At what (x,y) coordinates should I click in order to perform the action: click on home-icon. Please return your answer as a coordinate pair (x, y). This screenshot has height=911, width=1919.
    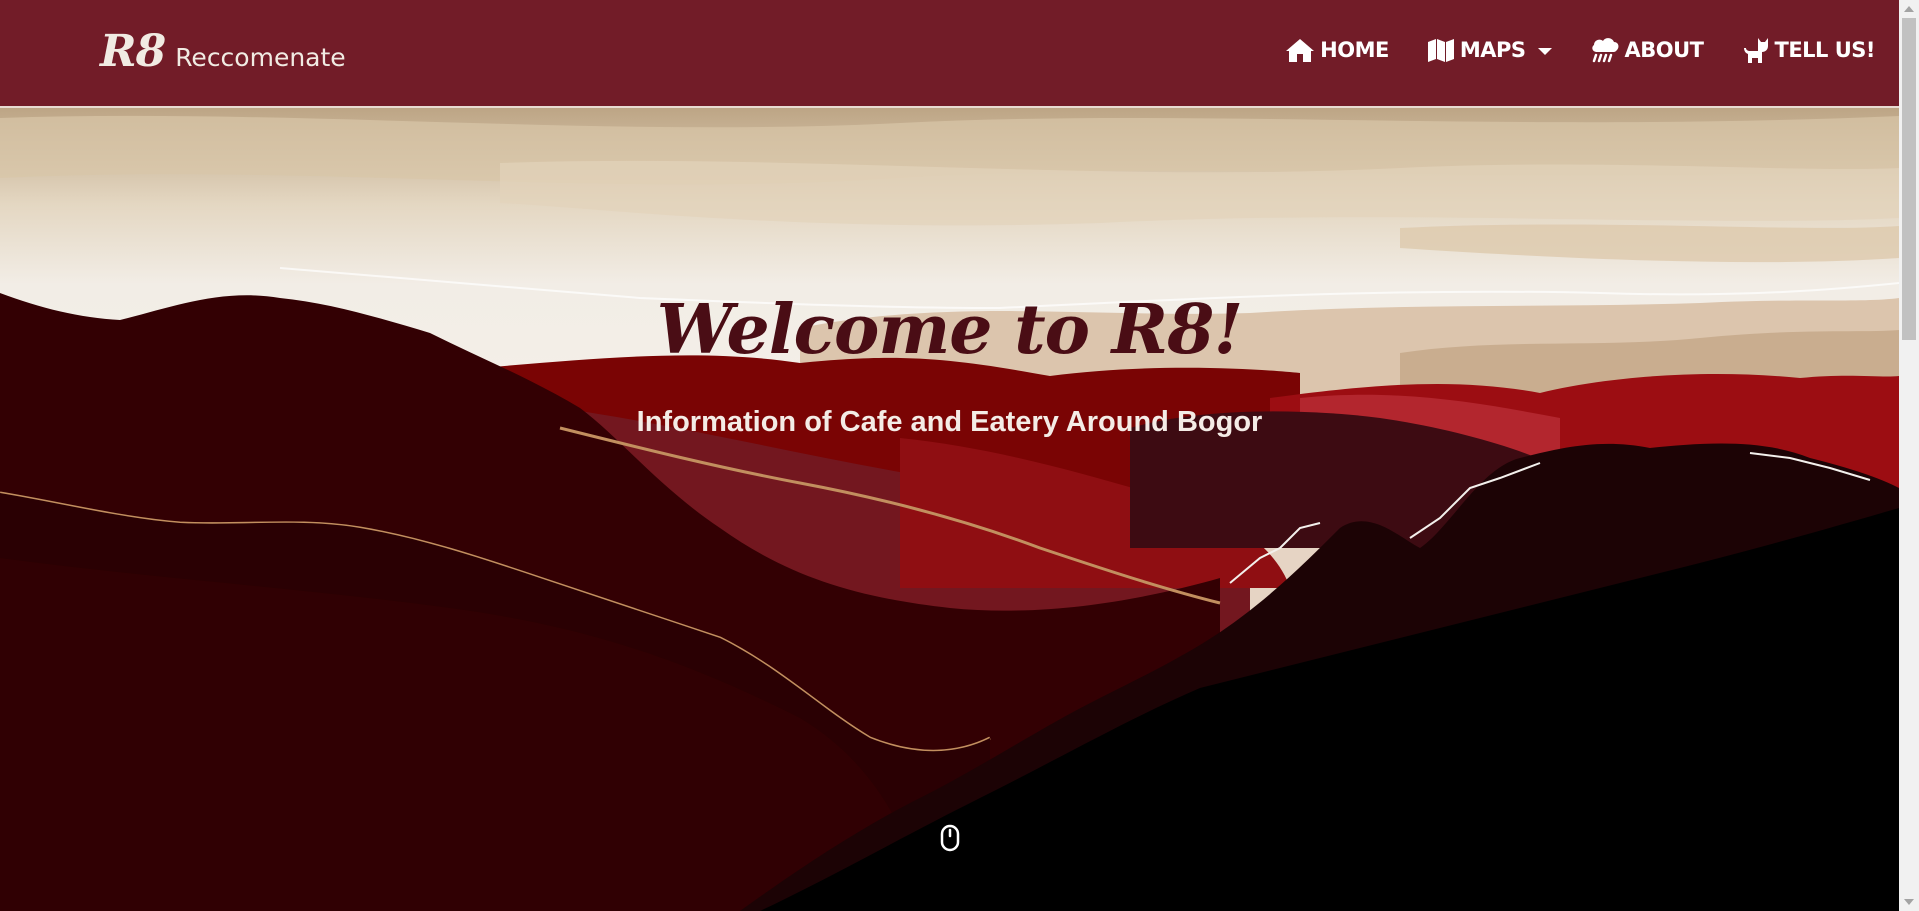
    Looking at the image, I should click on (1300, 50).